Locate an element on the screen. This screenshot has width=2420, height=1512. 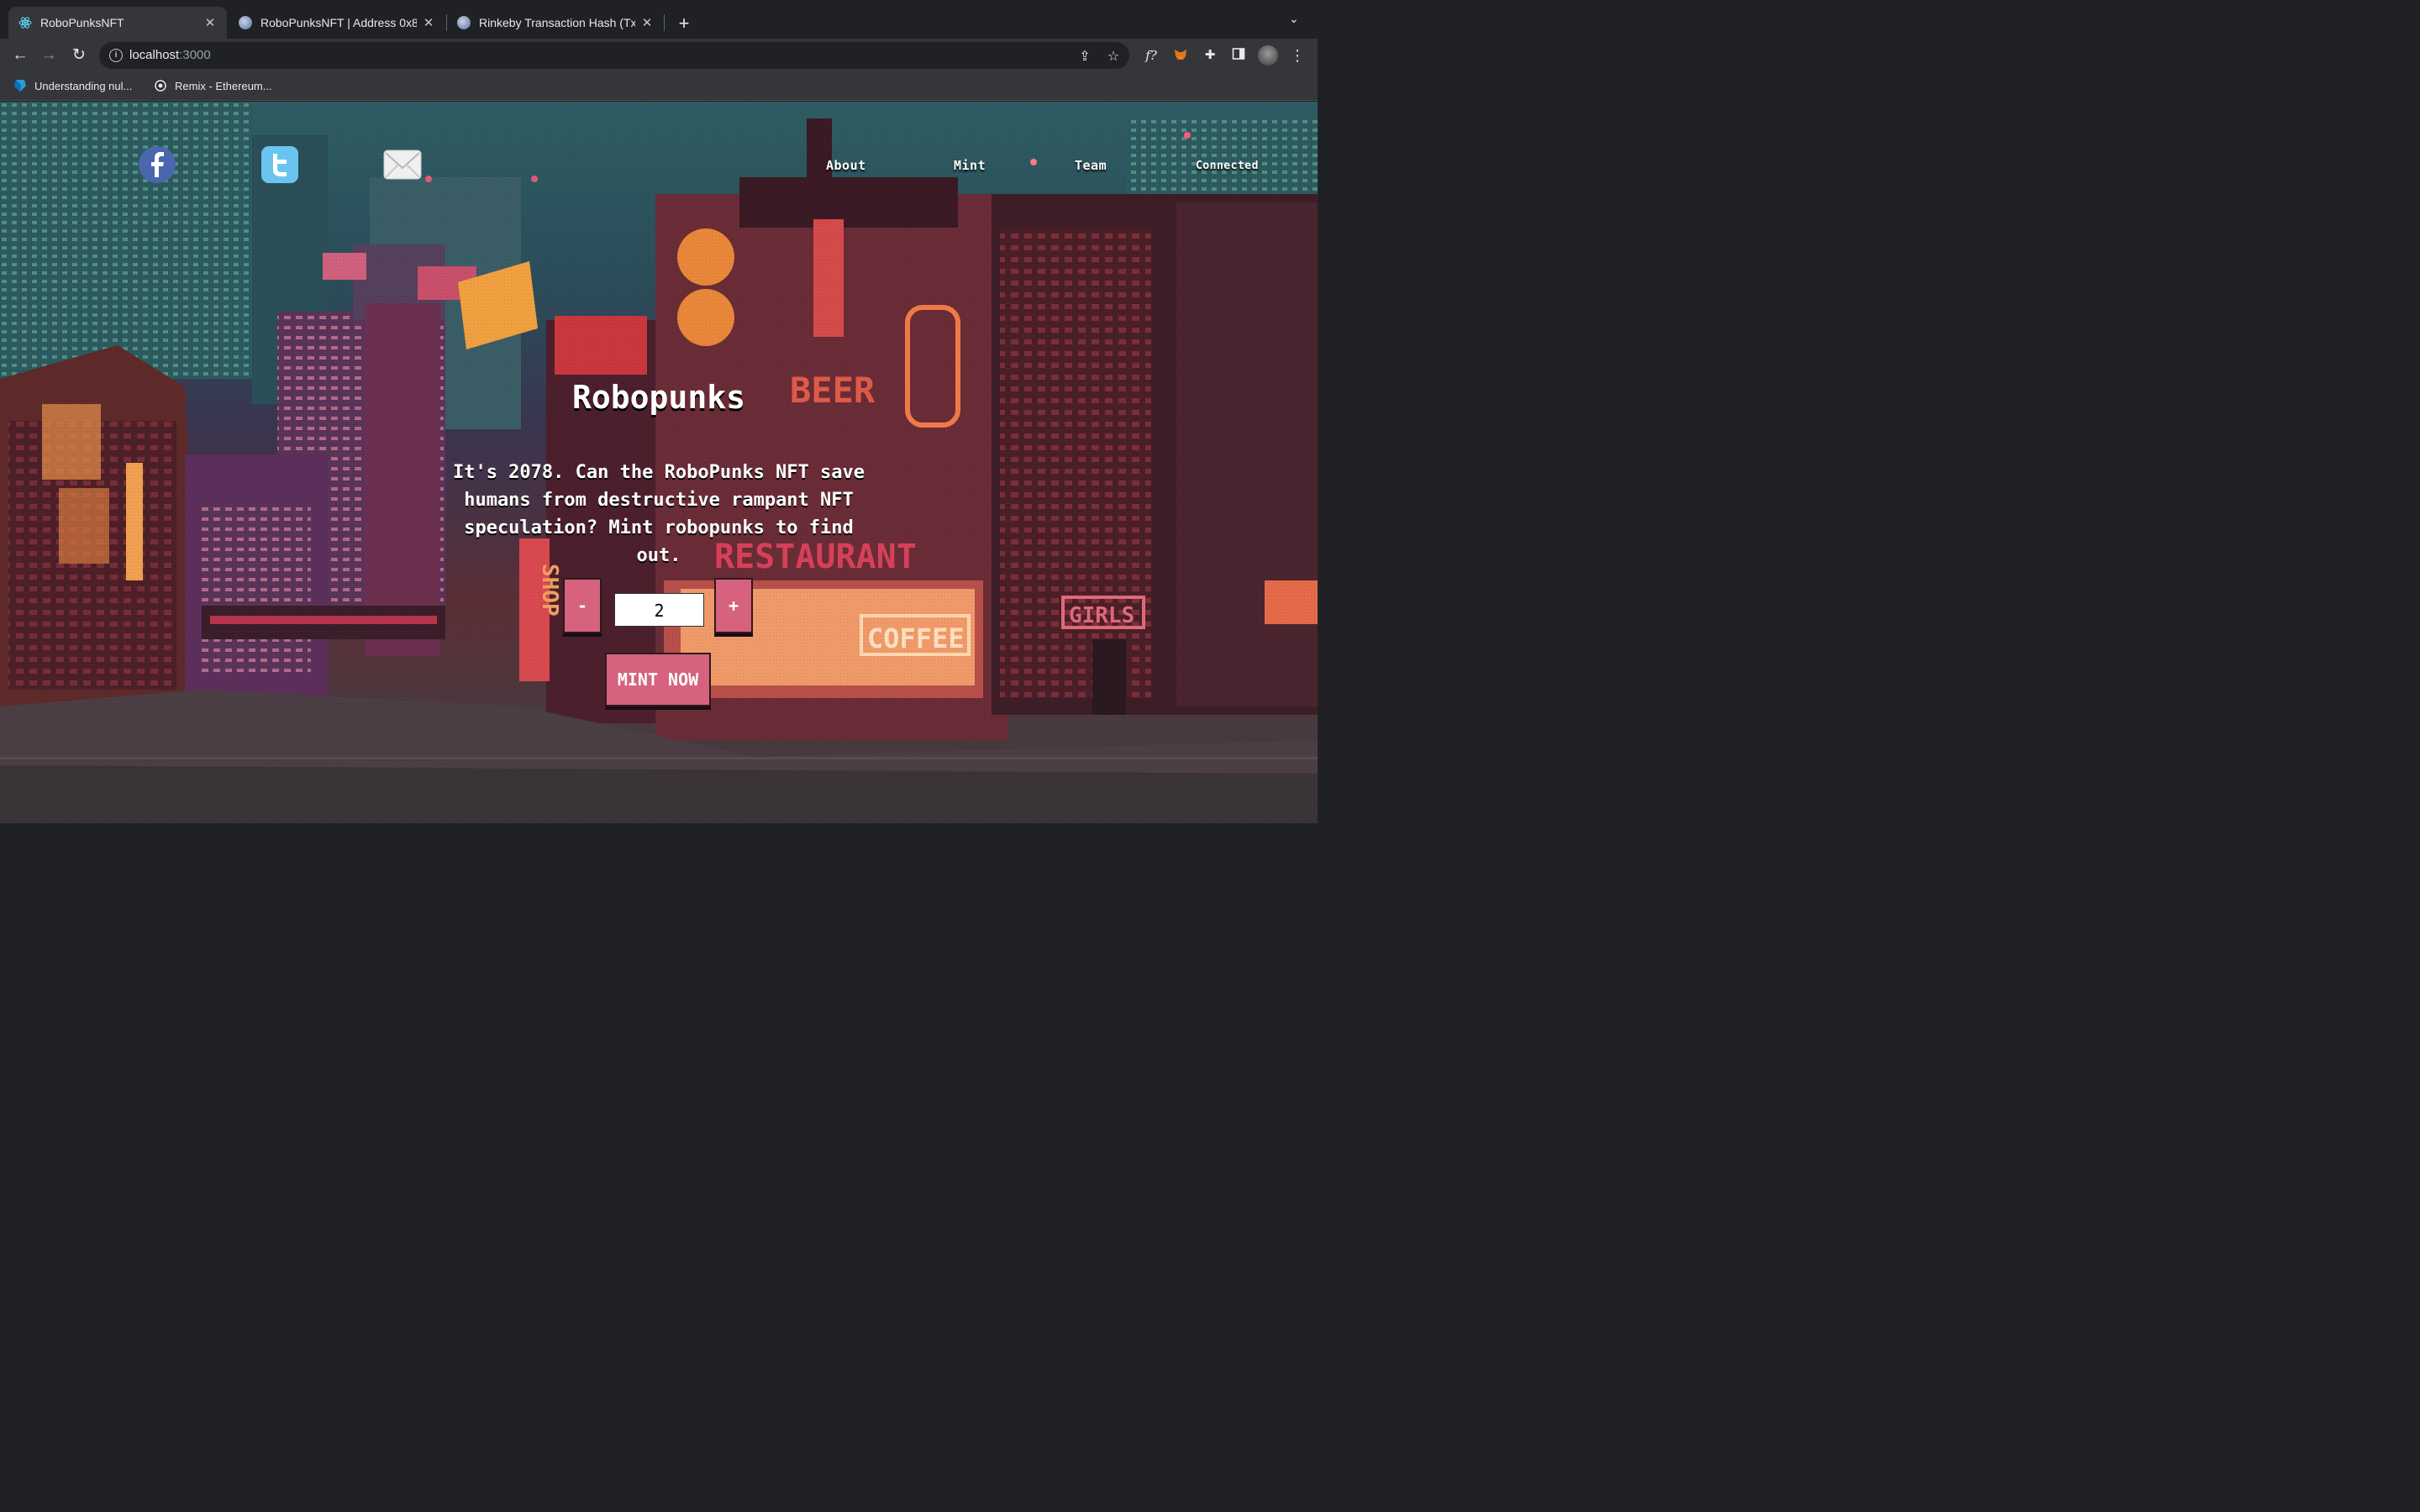
decrement-button: - is located at coordinates (582, 605).